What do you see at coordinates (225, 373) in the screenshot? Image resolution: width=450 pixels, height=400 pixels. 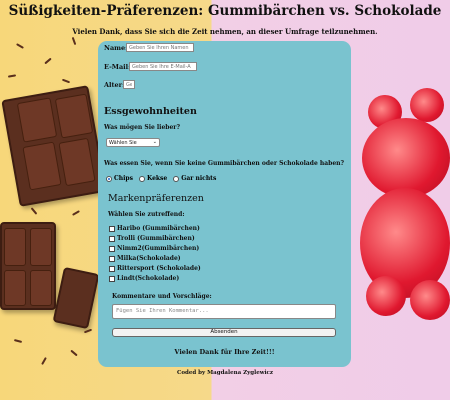 I see `footer-credit: Coded by Magdalena Zyglewicz` at bounding box center [225, 373].